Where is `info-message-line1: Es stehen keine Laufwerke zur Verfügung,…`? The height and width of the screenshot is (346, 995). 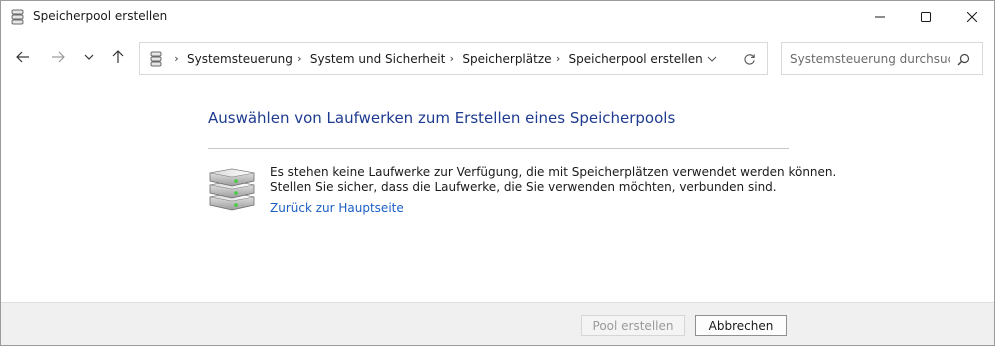
info-message-line1: Es stehen keine Laufwerke zur Verfügung,… is located at coordinates (553, 172).